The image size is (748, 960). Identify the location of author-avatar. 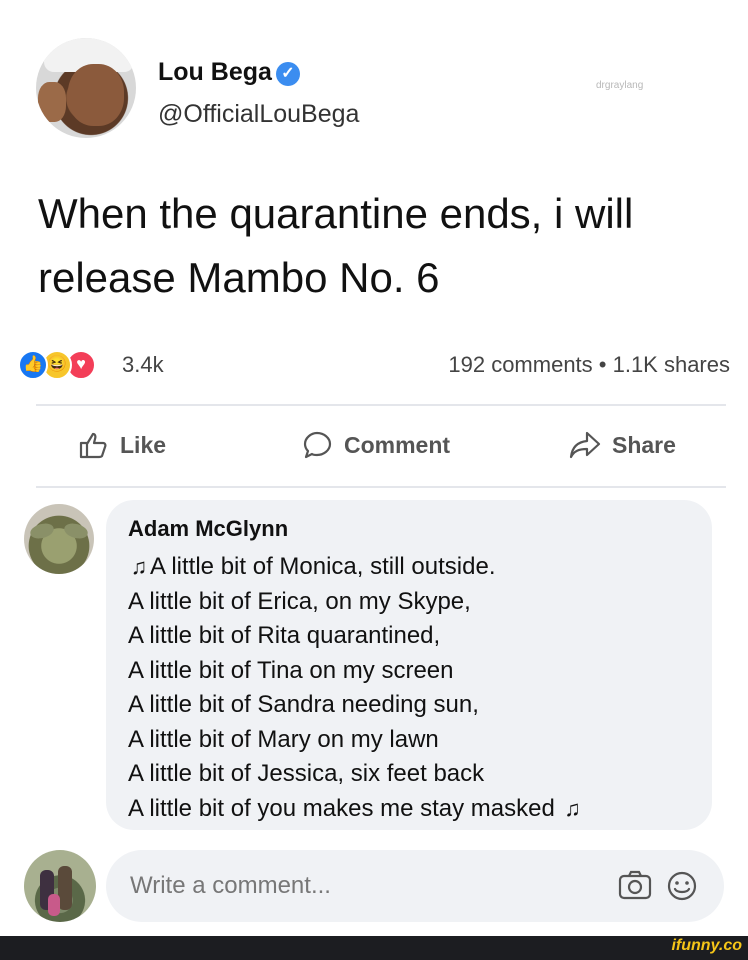
(86, 88).